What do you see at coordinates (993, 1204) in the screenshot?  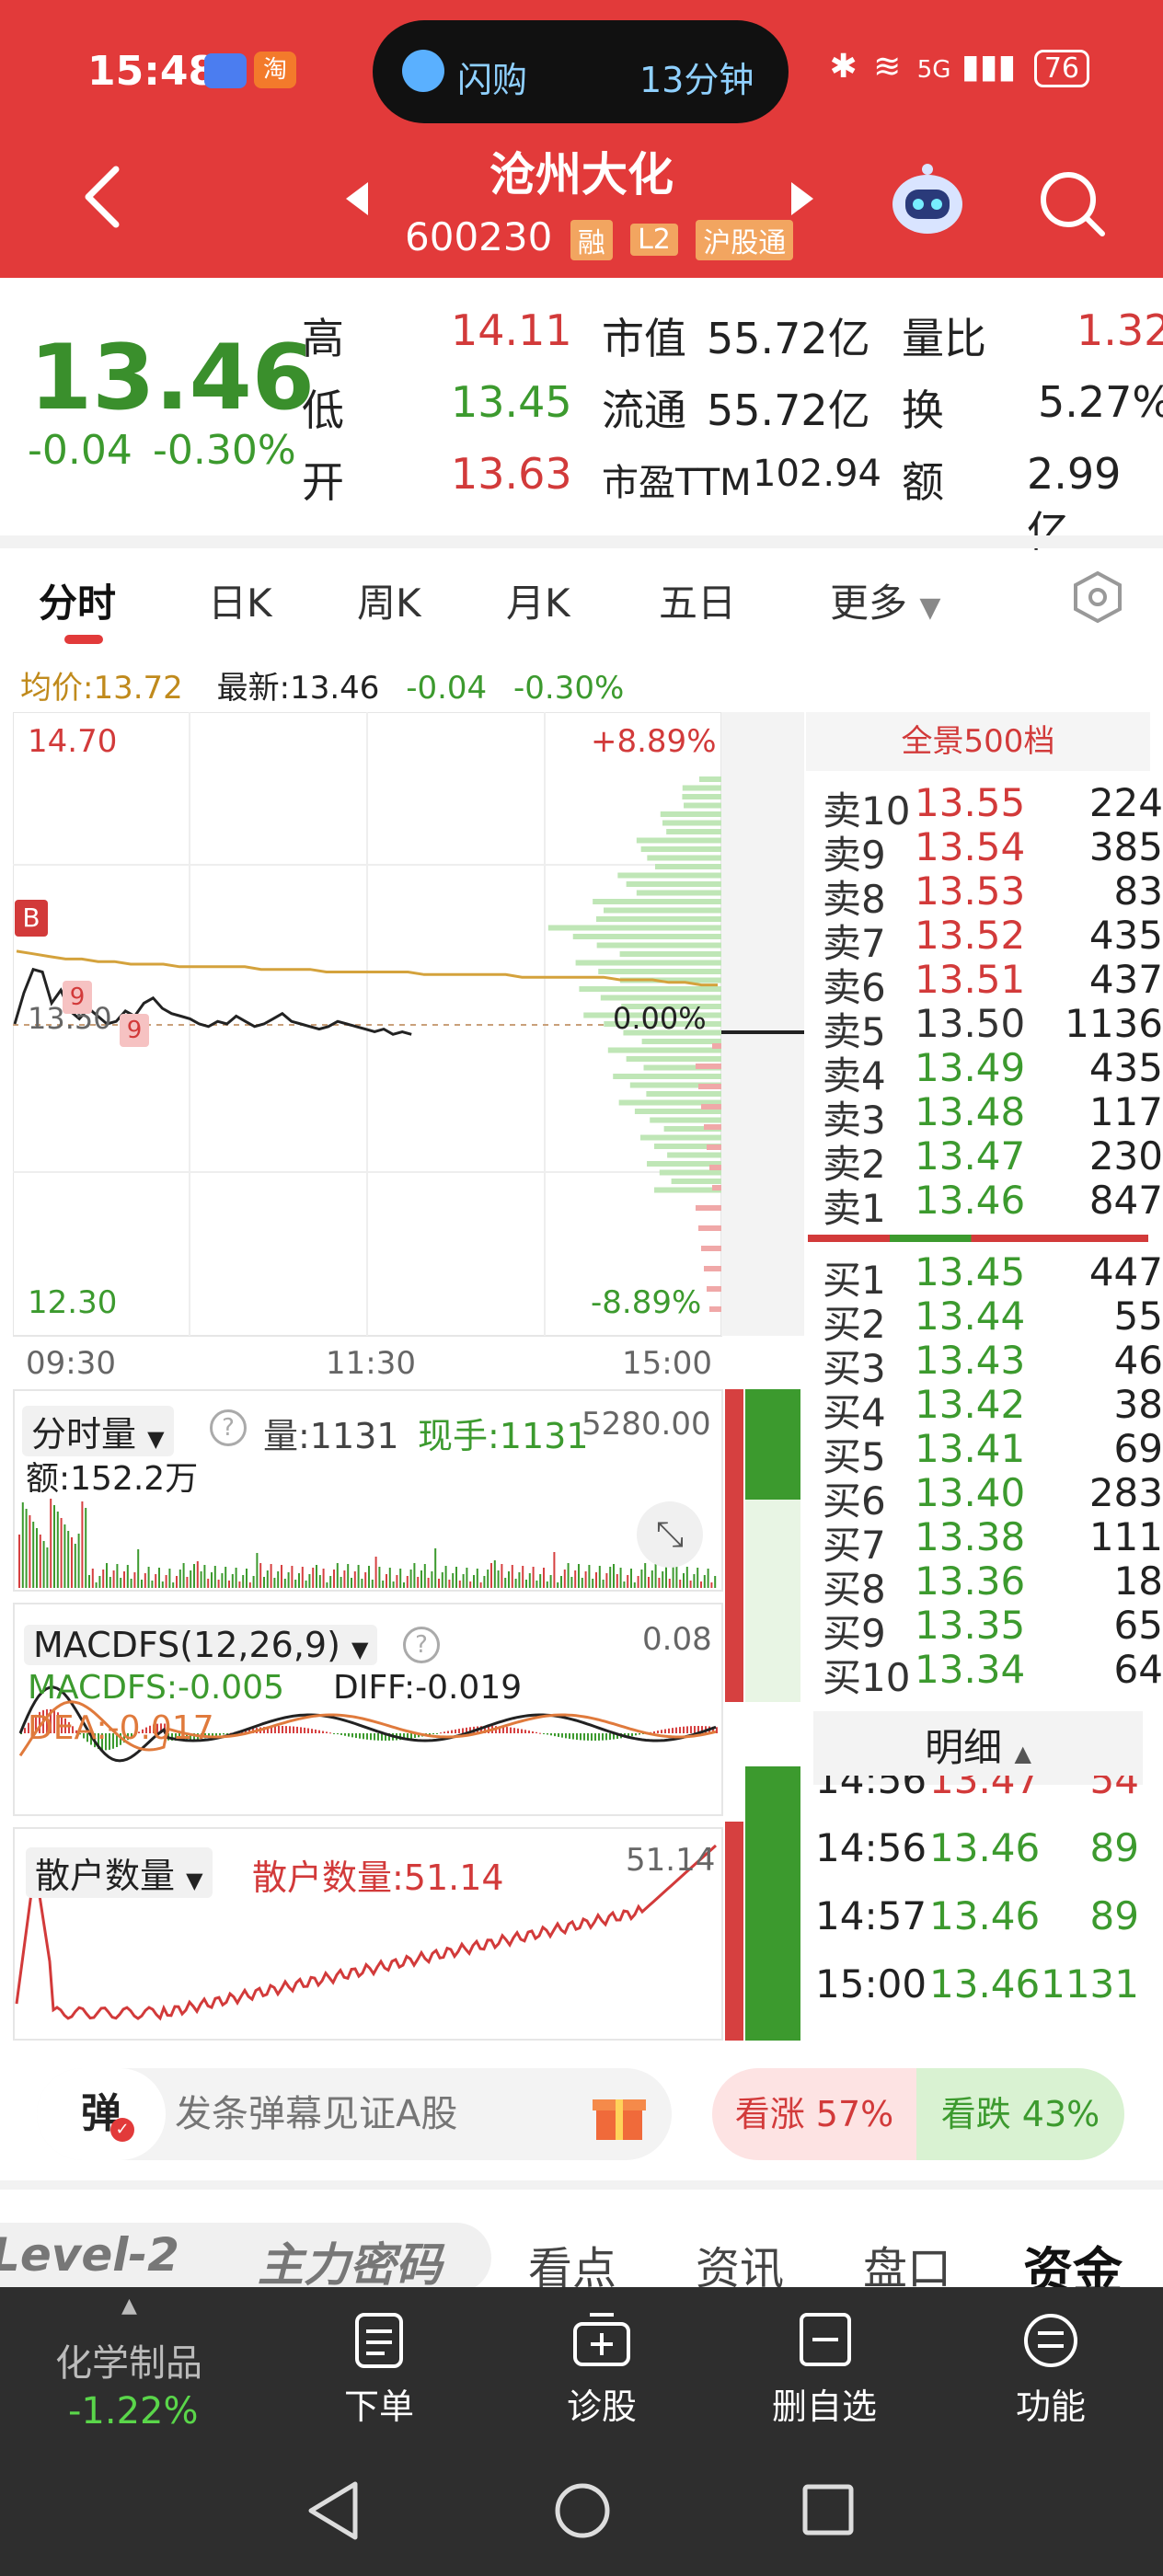 I see `ask-row: 卖1 13.46 847` at bounding box center [993, 1204].